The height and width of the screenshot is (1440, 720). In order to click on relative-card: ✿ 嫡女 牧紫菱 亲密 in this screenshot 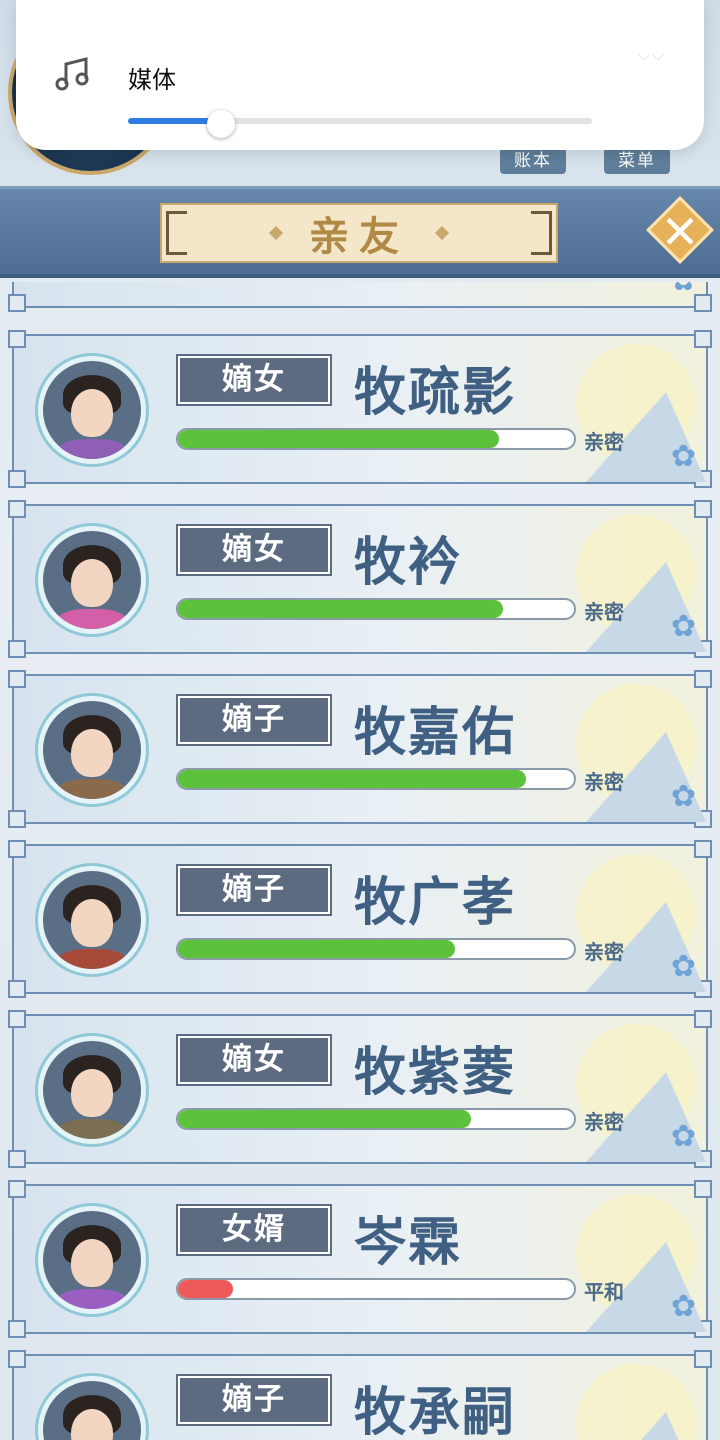, I will do `click(360, 1089)`.